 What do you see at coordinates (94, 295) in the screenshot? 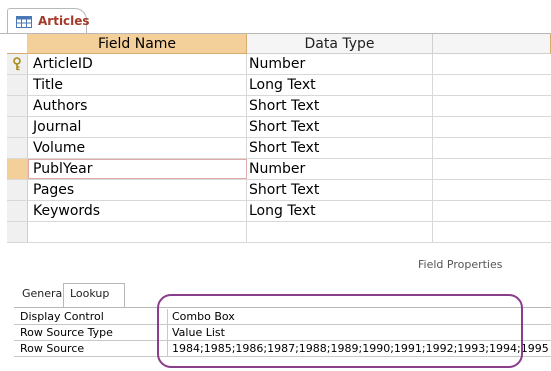
I see `tab-lookup: Lookup` at bounding box center [94, 295].